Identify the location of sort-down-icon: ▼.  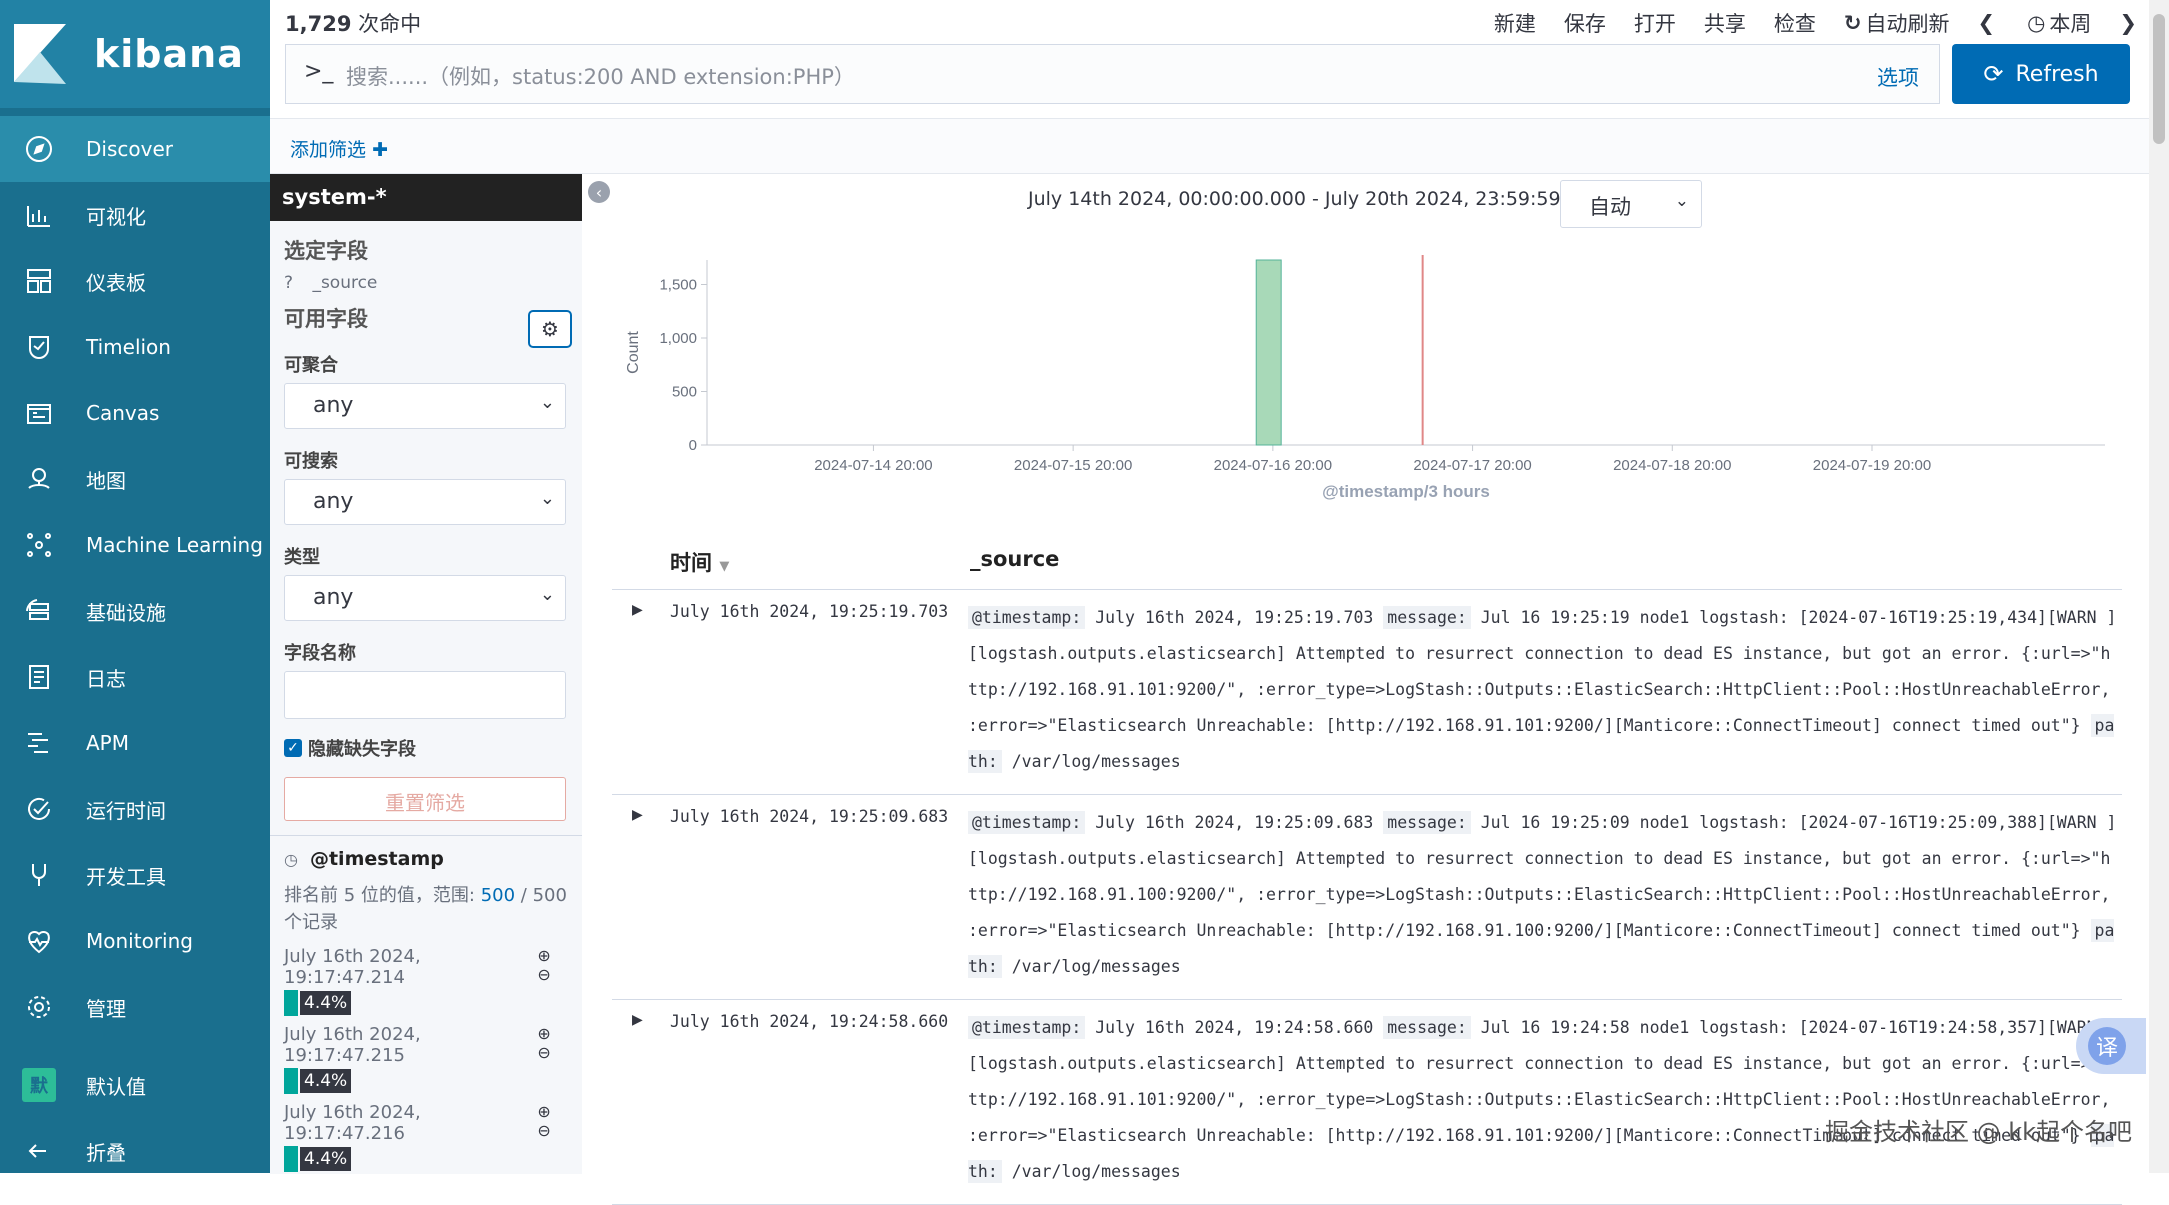
(724, 566).